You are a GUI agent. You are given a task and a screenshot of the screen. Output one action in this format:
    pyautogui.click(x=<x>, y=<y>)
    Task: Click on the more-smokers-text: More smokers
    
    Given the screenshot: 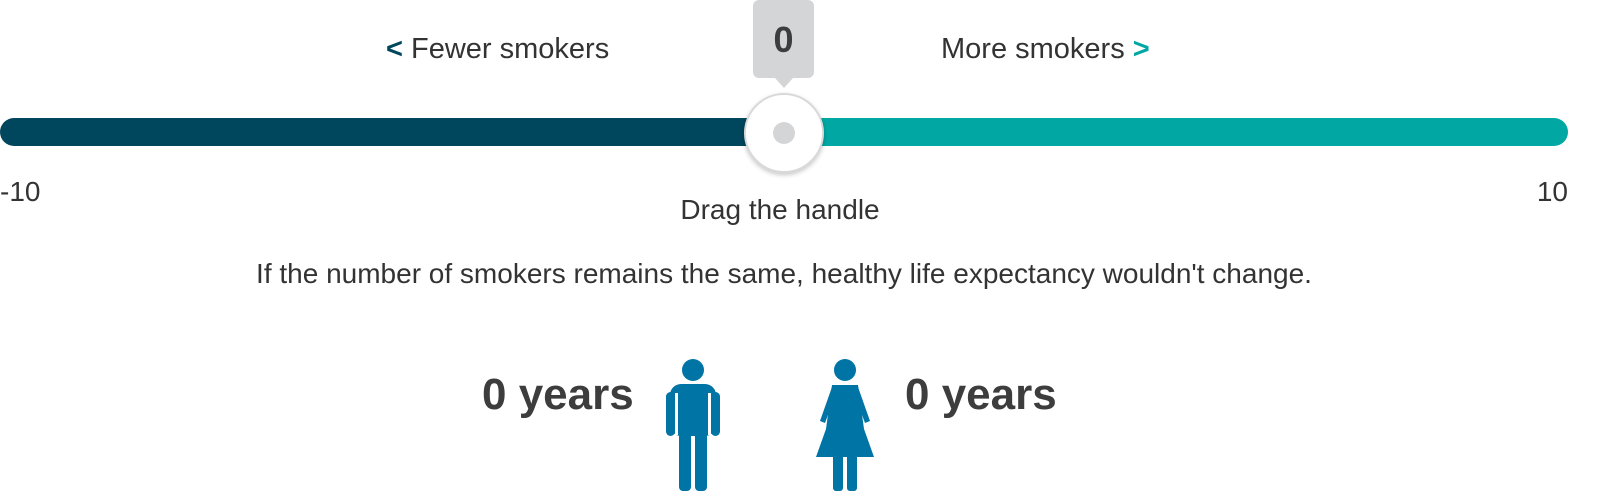 What is the action you would take?
    pyautogui.click(x=1033, y=49)
    